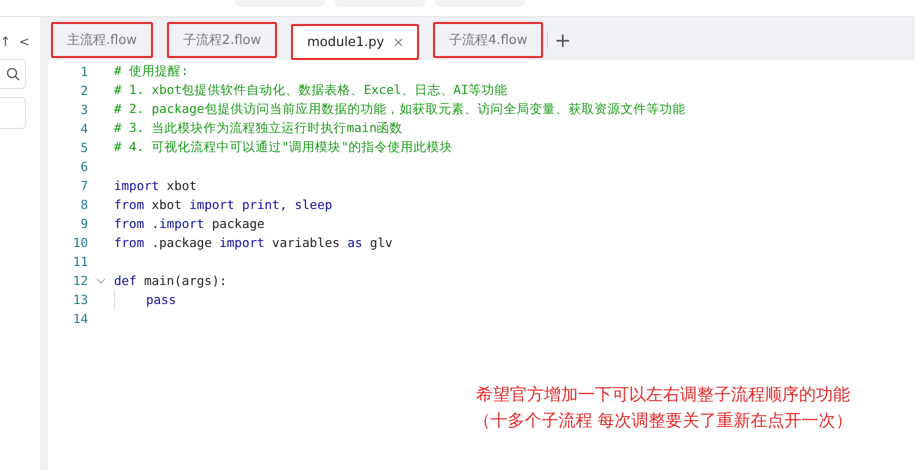 The image size is (915, 470). What do you see at coordinates (161, 299) in the screenshot?
I see `code-line: pass` at bounding box center [161, 299].